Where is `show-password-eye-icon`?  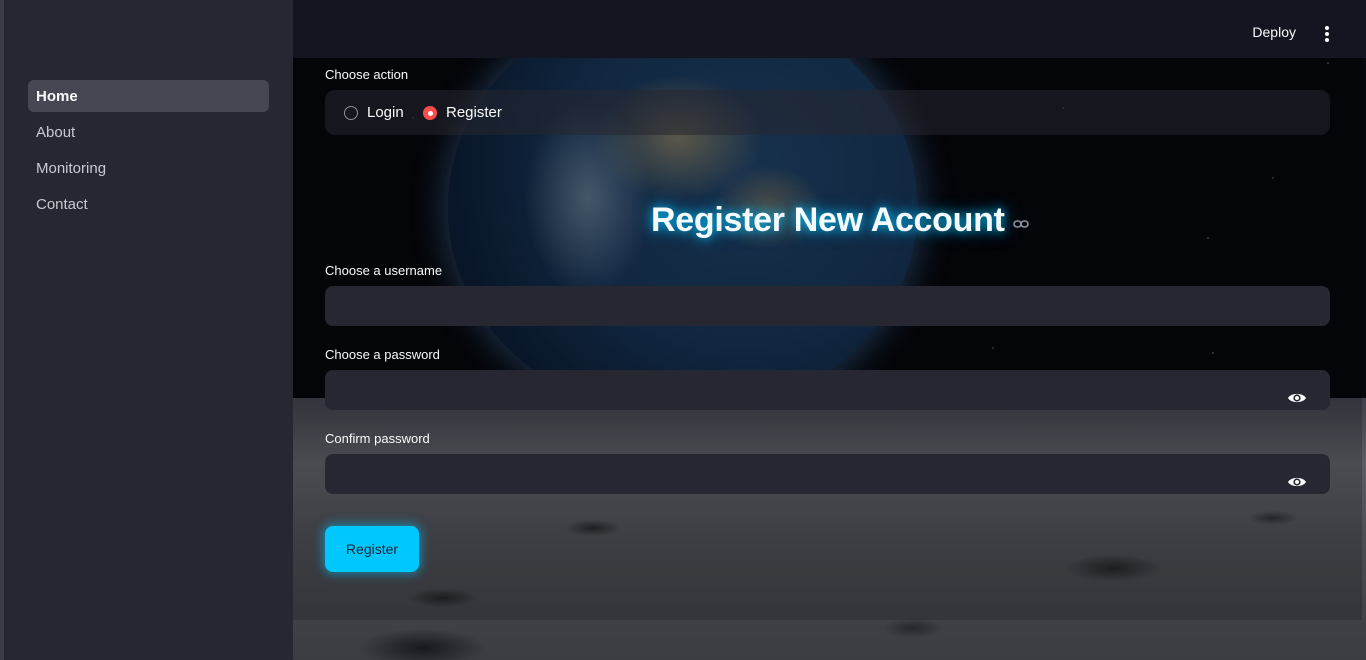
show-password-eye-icon is located at coordinates (1297, 398).